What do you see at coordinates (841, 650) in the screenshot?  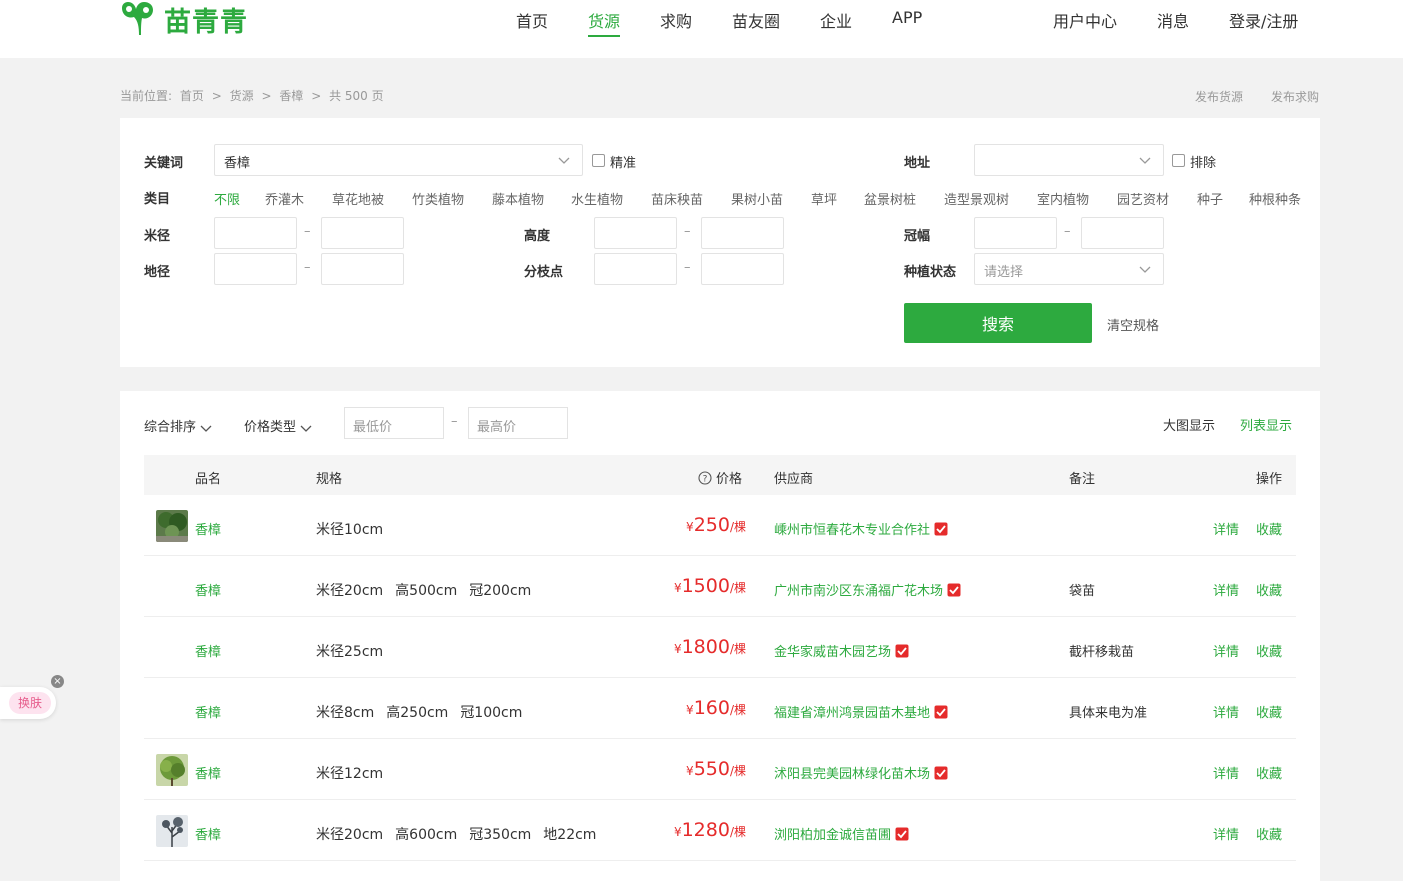 I see `supplier-link: 金华家威苗木园艺场` at bounding box center [841, 650].